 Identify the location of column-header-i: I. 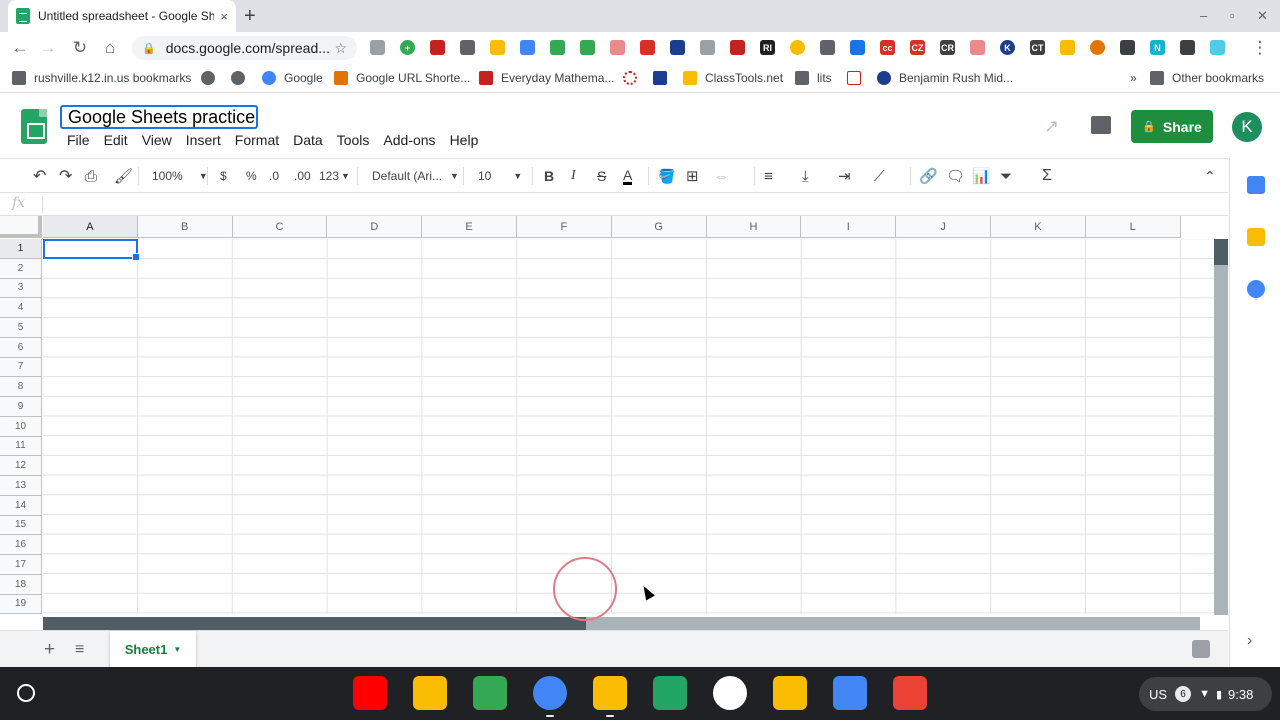
(849, 227).